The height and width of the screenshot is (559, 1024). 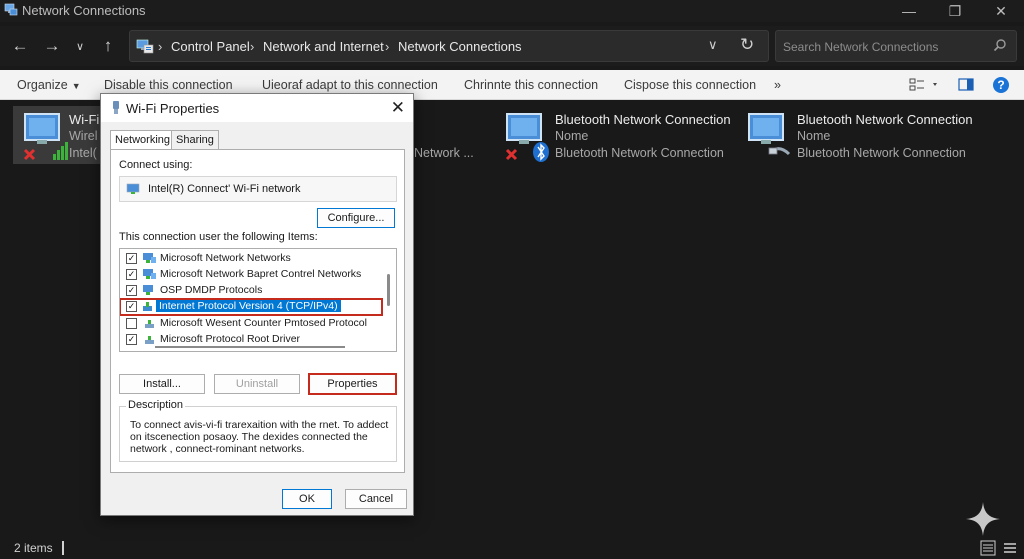 What do you see at coordinates (1010, 548) in the screenshot?
I see `large-icons-view-icon` at bounding box center [1010, 548].